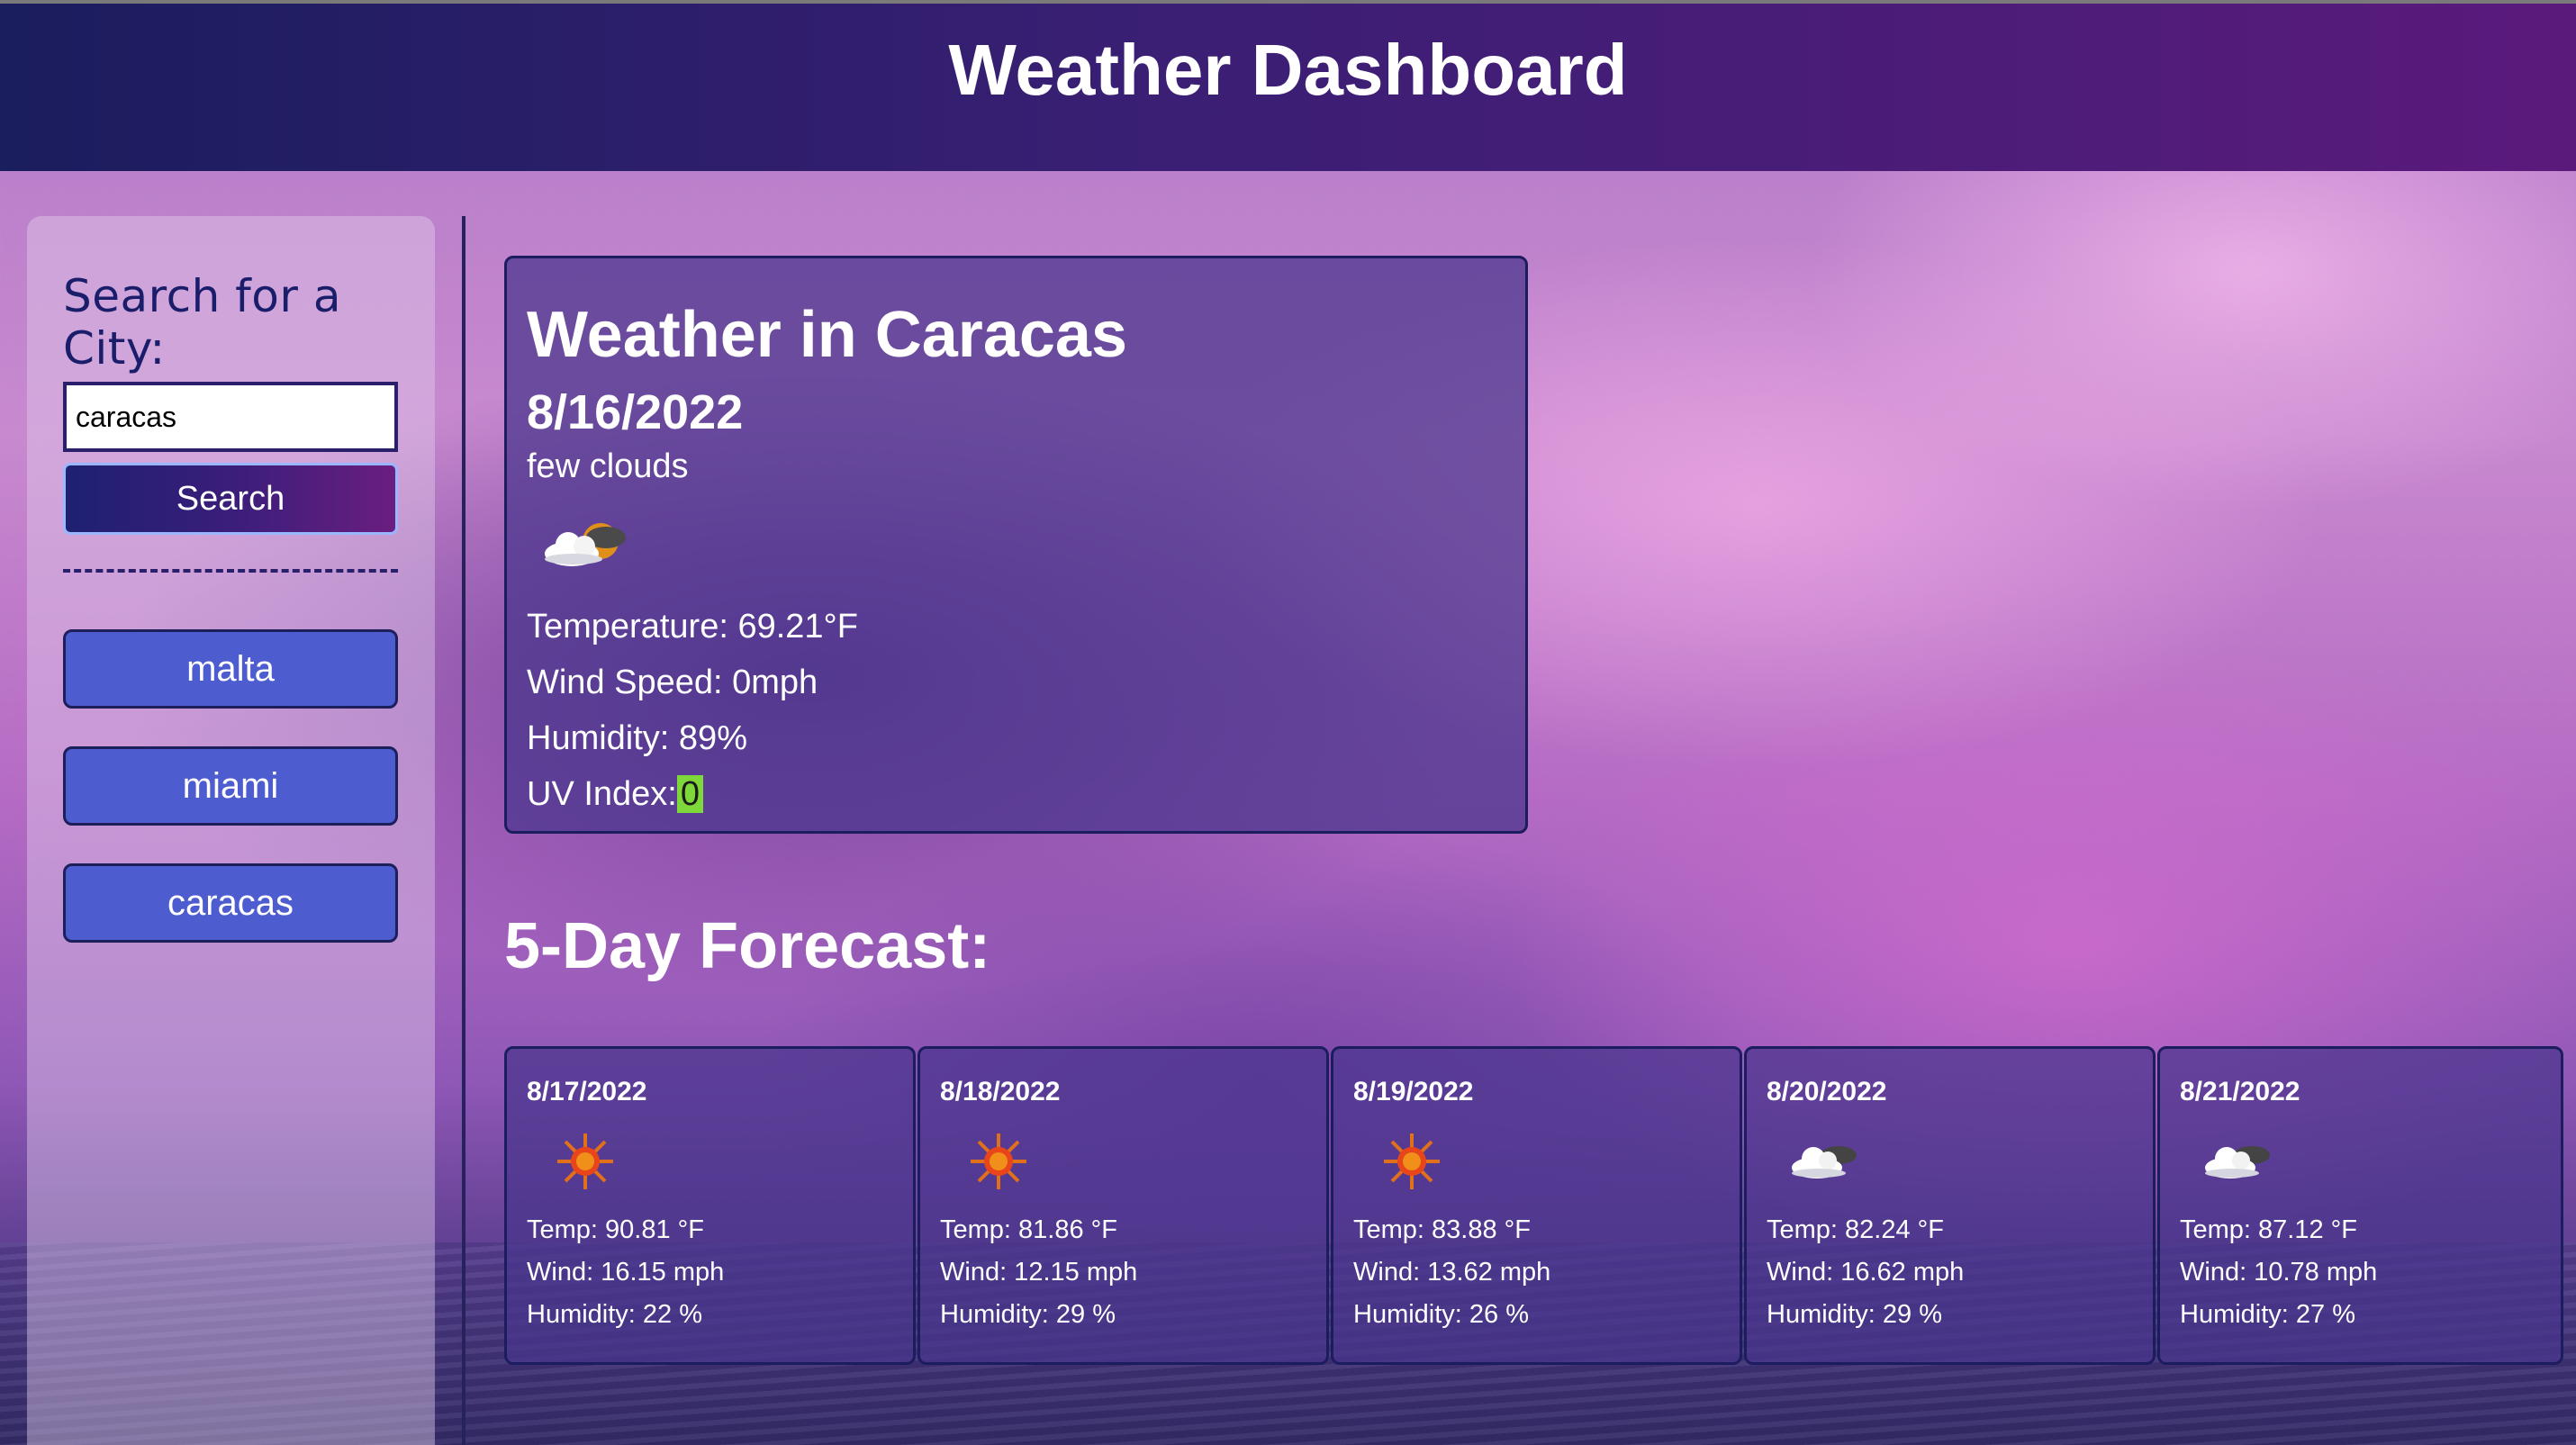 The height and width of the screenshot is (1445, 2576). I want to click on forecast-heading: 5-Day Forecast:, so click(747, 946).